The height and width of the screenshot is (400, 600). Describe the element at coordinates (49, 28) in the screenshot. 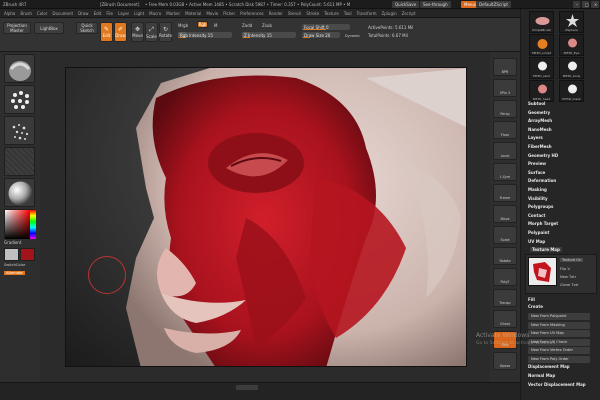

I see `lightbox-button: LightBox` at that location.